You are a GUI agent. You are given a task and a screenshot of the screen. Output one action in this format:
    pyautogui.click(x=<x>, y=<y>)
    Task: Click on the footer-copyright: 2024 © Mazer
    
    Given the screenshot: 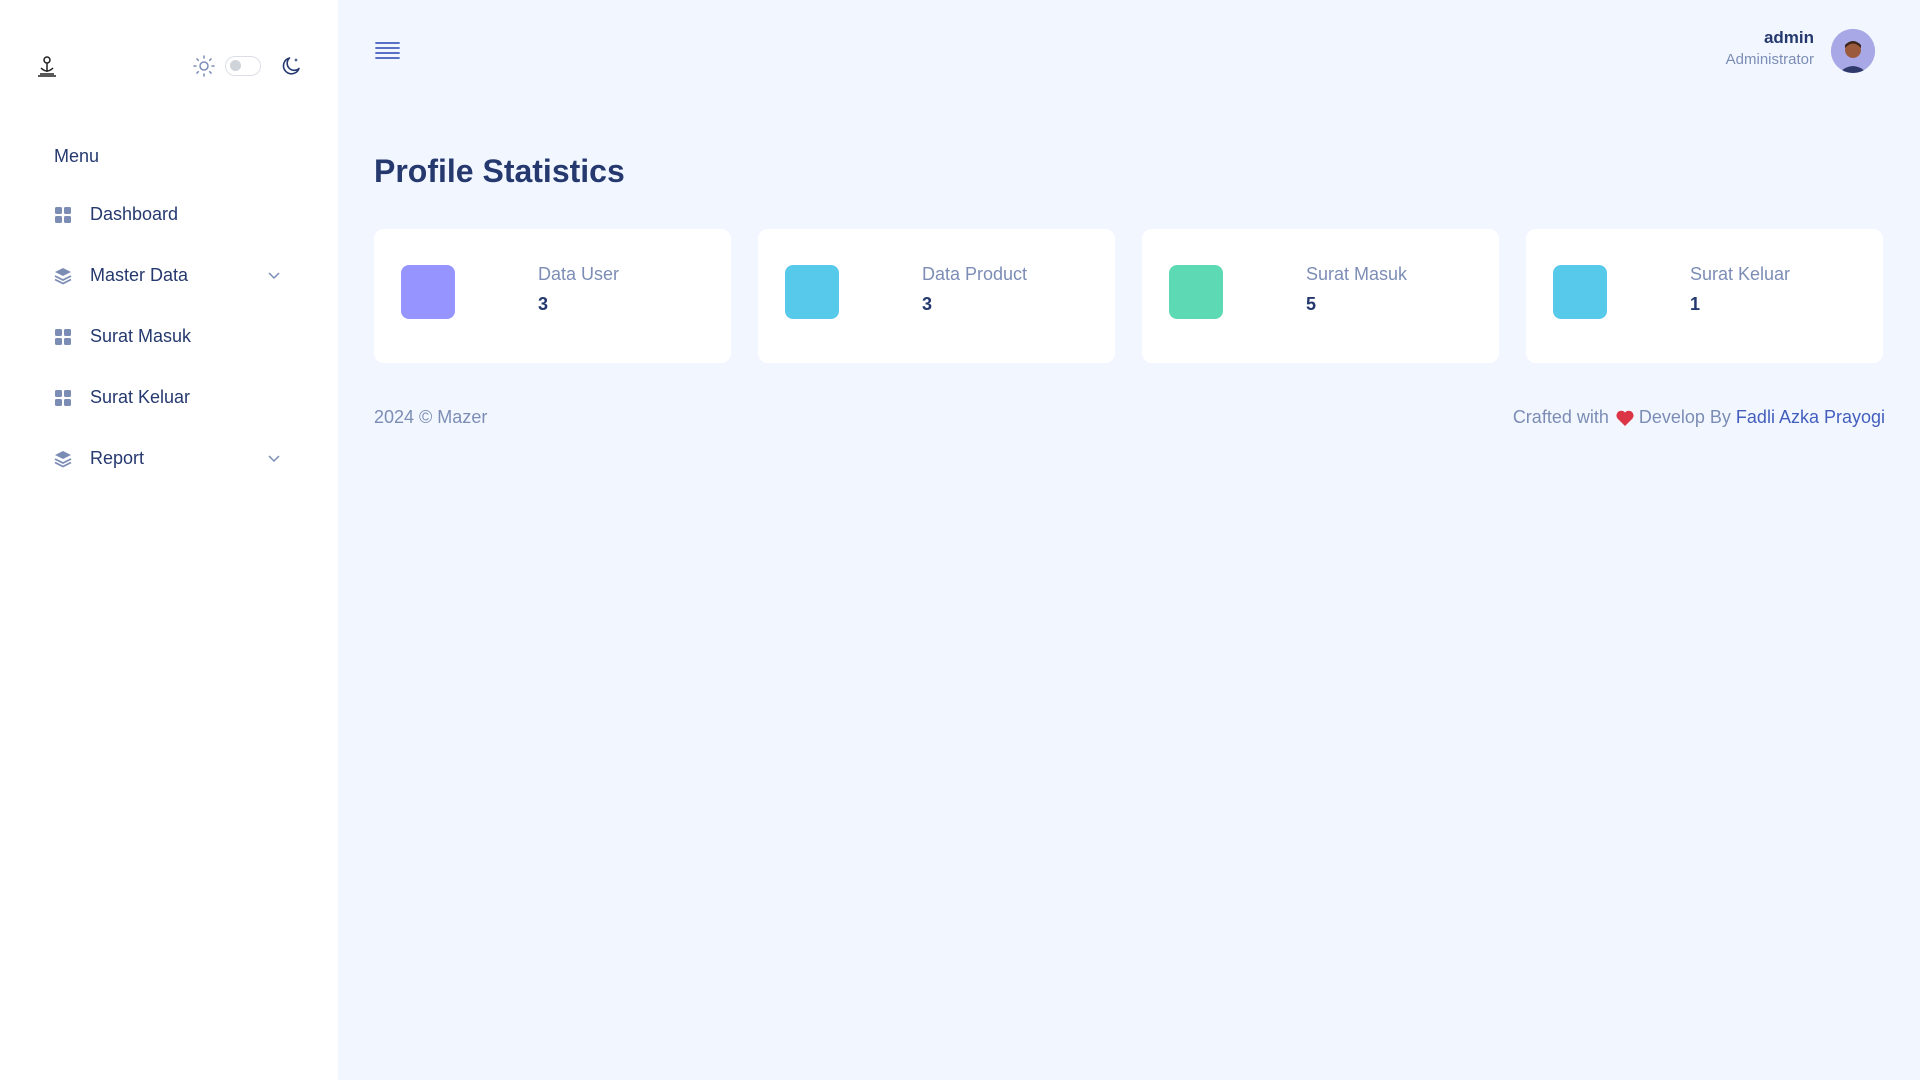 What is the action you would take?
    pyautogui.click(x=431, y=417)
    